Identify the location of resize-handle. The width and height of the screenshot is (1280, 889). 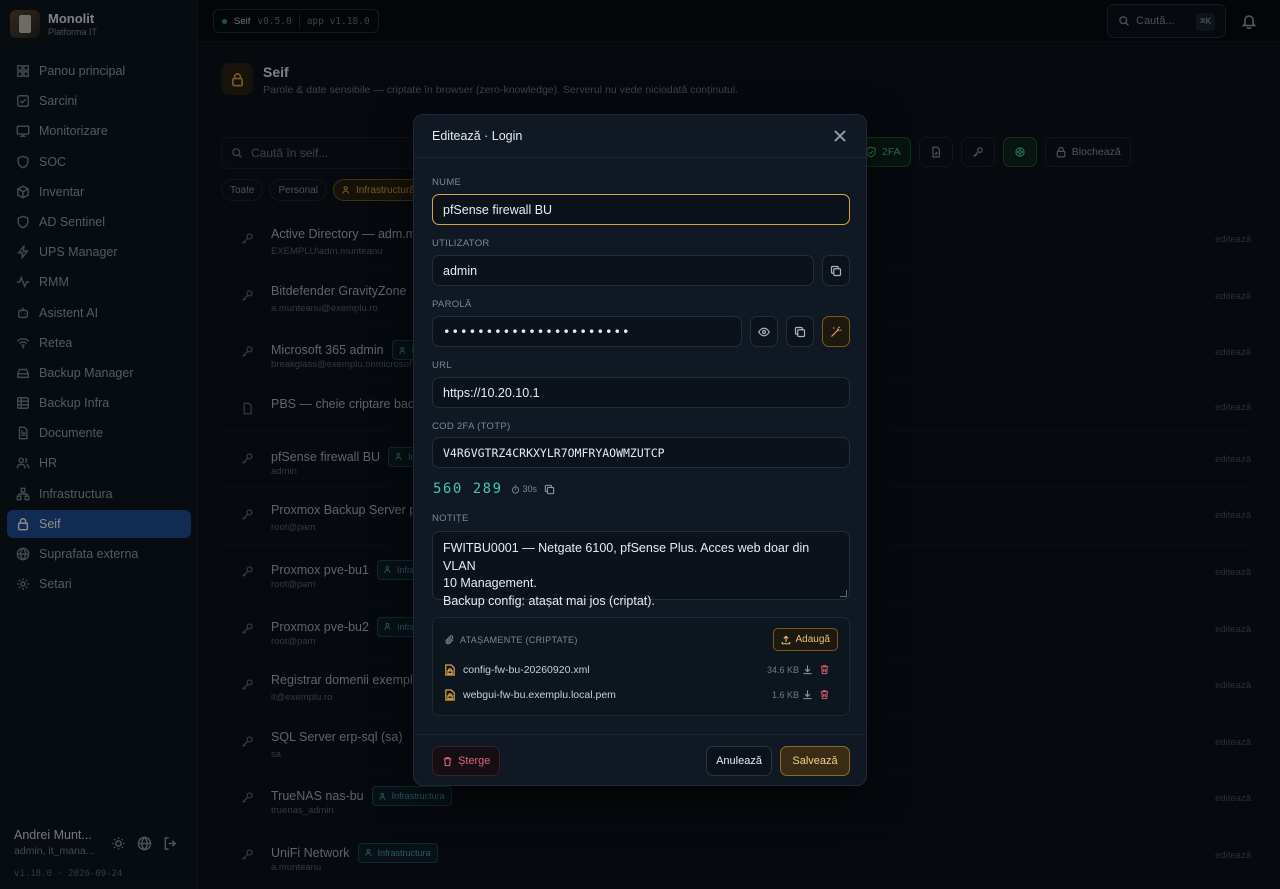
(843, 593).